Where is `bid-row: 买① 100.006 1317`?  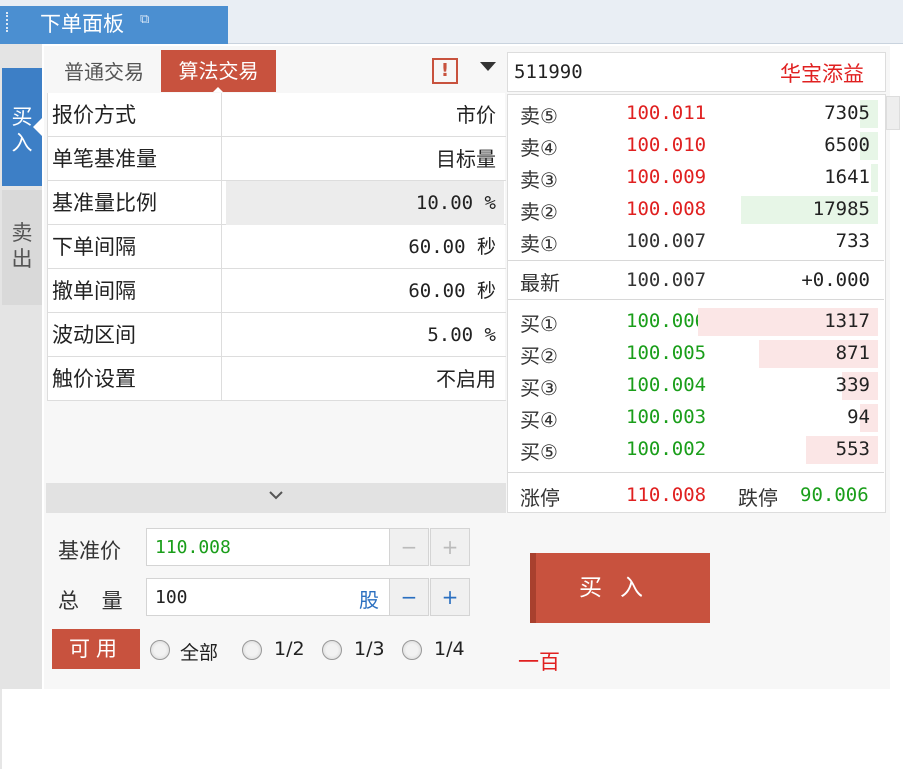
bid-row: 买① 100.006 1317 is located at coordinates (696, 322).